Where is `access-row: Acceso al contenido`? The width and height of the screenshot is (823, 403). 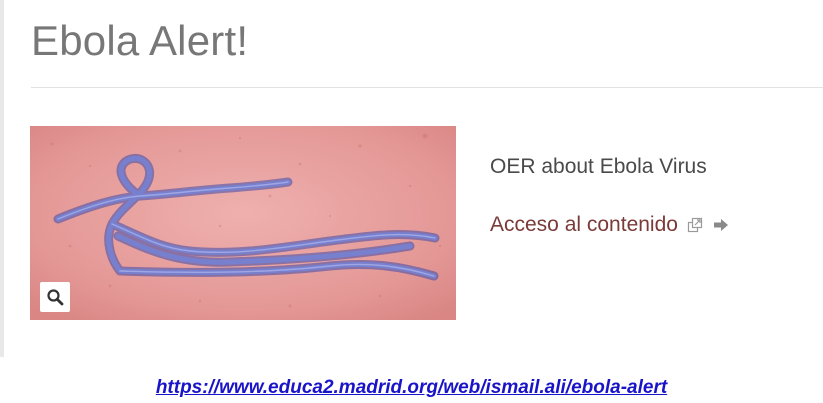
access-row: Acceso al contenido is located at coordinates (610, 225).